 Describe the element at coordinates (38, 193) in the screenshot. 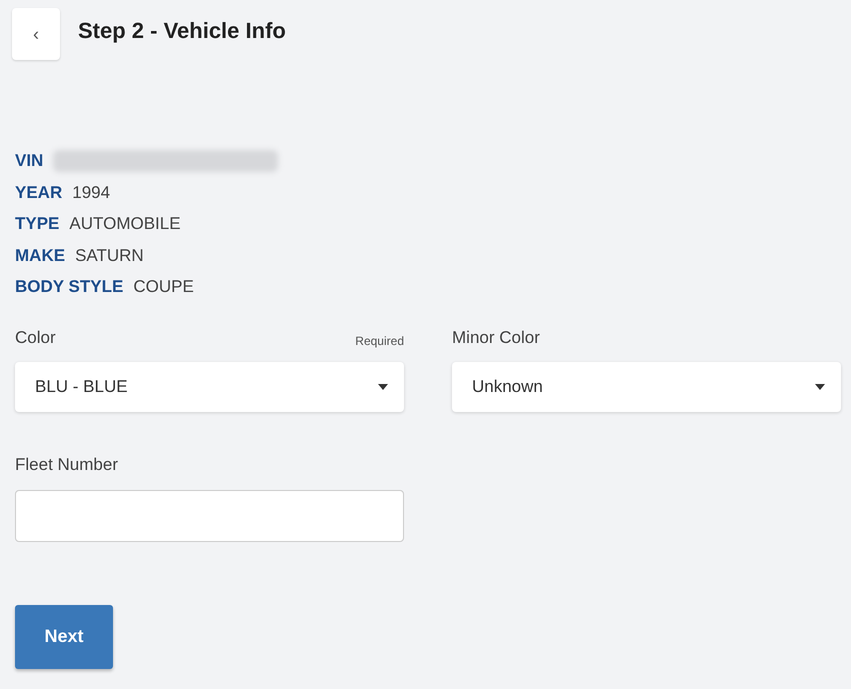

I see `detail-label: YEAR` at that location.